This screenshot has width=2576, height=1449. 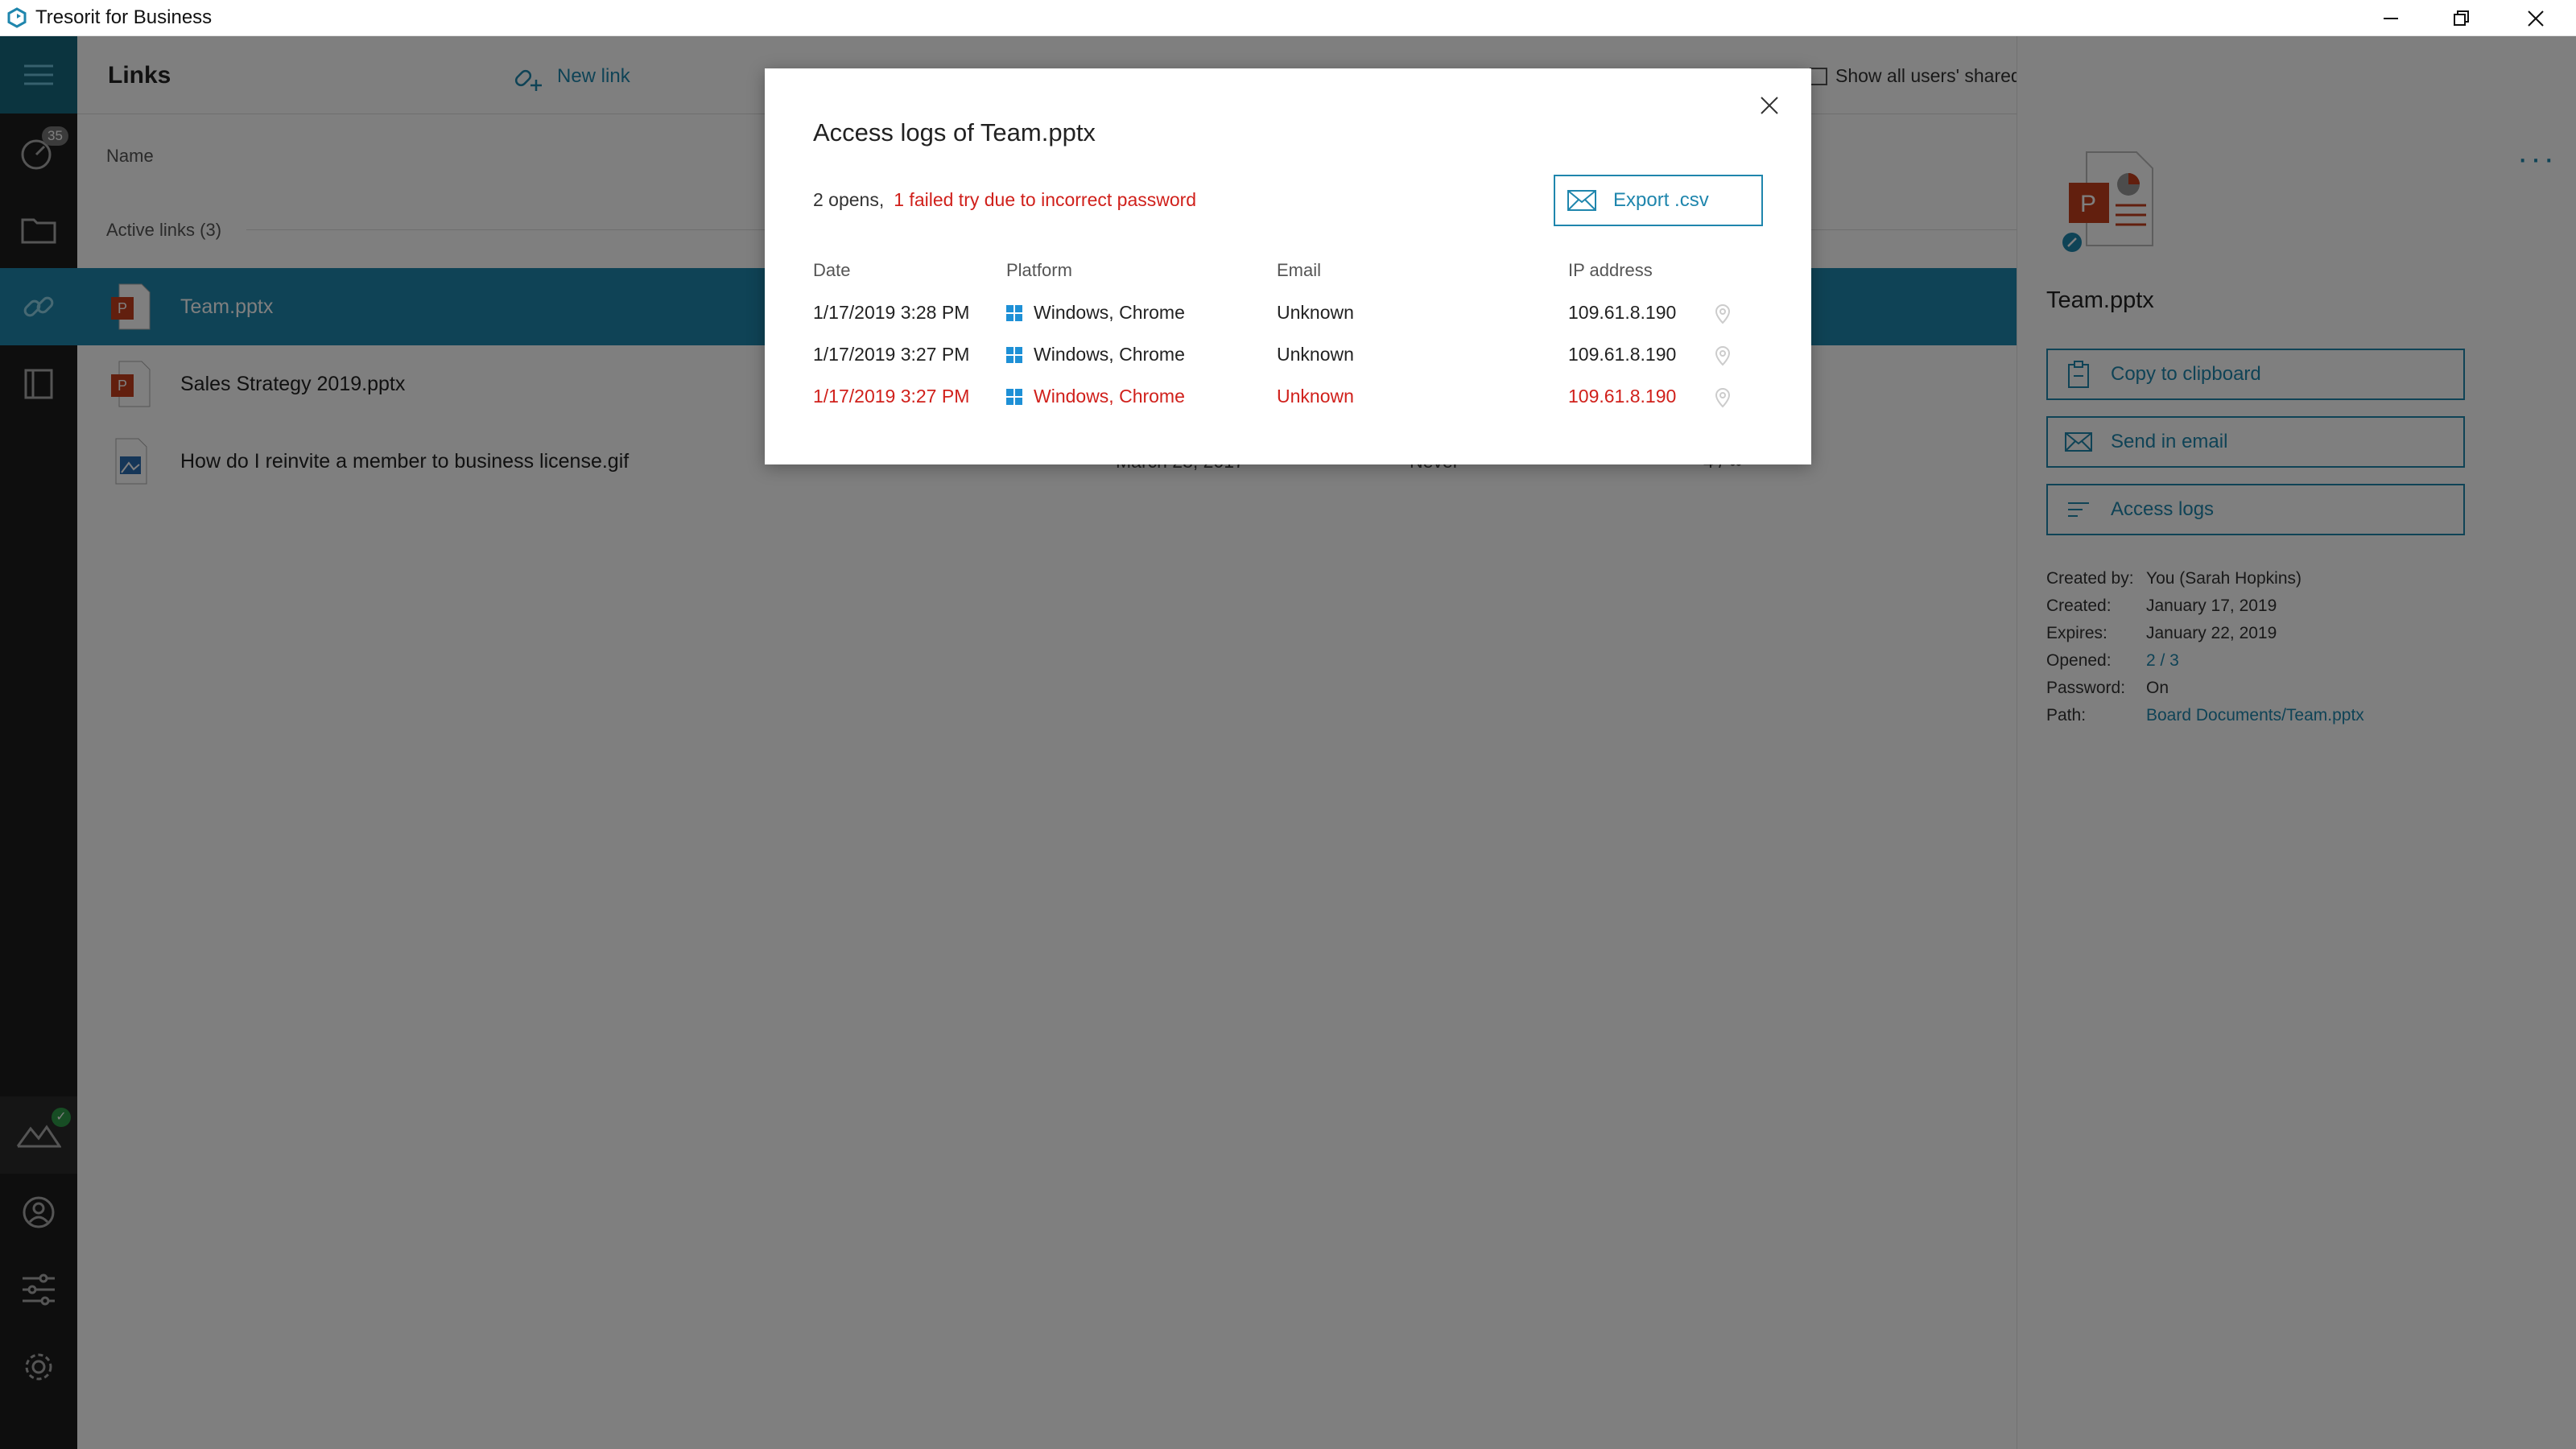 I want to click on tresorit-logo-icon, so click(x=17, y=17).